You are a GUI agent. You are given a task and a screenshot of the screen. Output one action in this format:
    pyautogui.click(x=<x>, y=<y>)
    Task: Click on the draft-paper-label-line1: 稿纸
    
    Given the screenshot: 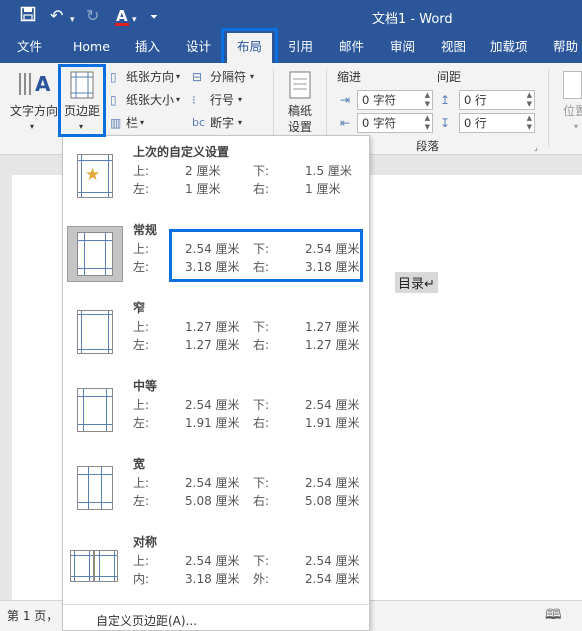 What is the action you would take?
    pyautogui.click(x=300, y=111)
    